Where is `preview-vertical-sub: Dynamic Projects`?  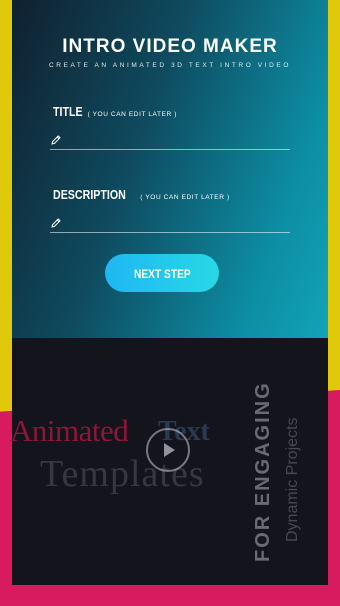 preview-vertical-sub: Dynamic Projects is located at coordinates (292, 479).